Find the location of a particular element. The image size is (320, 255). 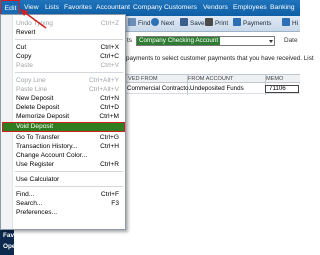

save-button: Save is located at coordinates (192, 24).